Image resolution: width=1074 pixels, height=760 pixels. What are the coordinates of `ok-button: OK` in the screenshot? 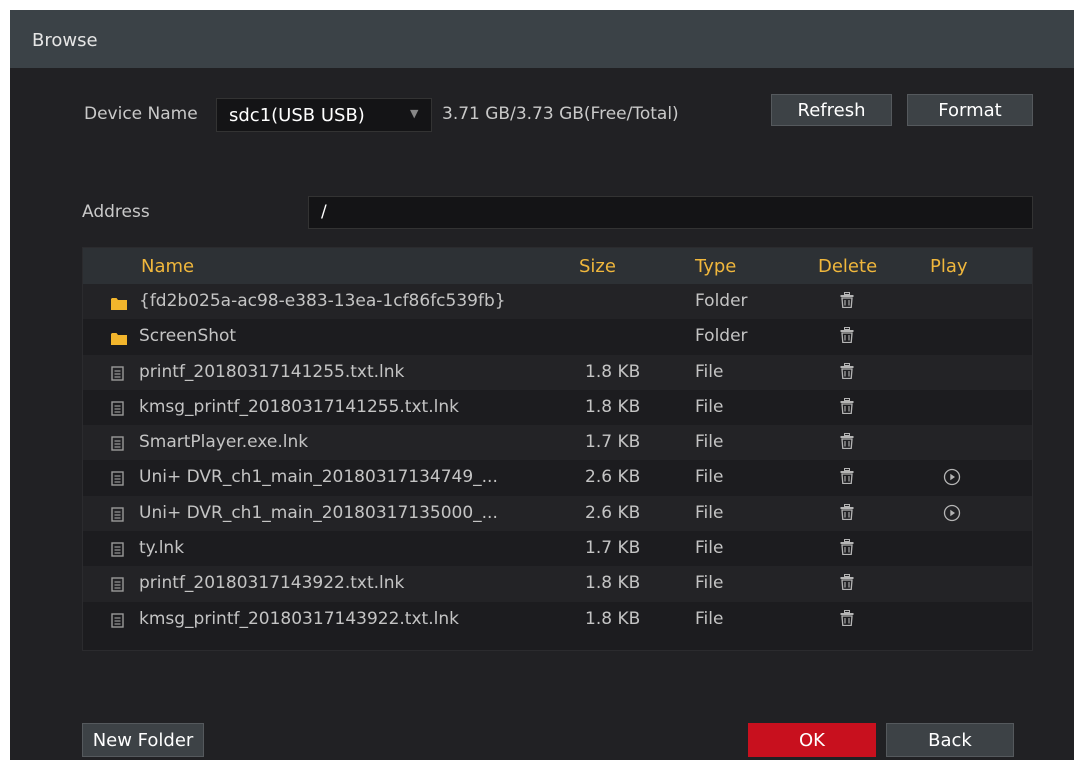 It's located at (812, 740).